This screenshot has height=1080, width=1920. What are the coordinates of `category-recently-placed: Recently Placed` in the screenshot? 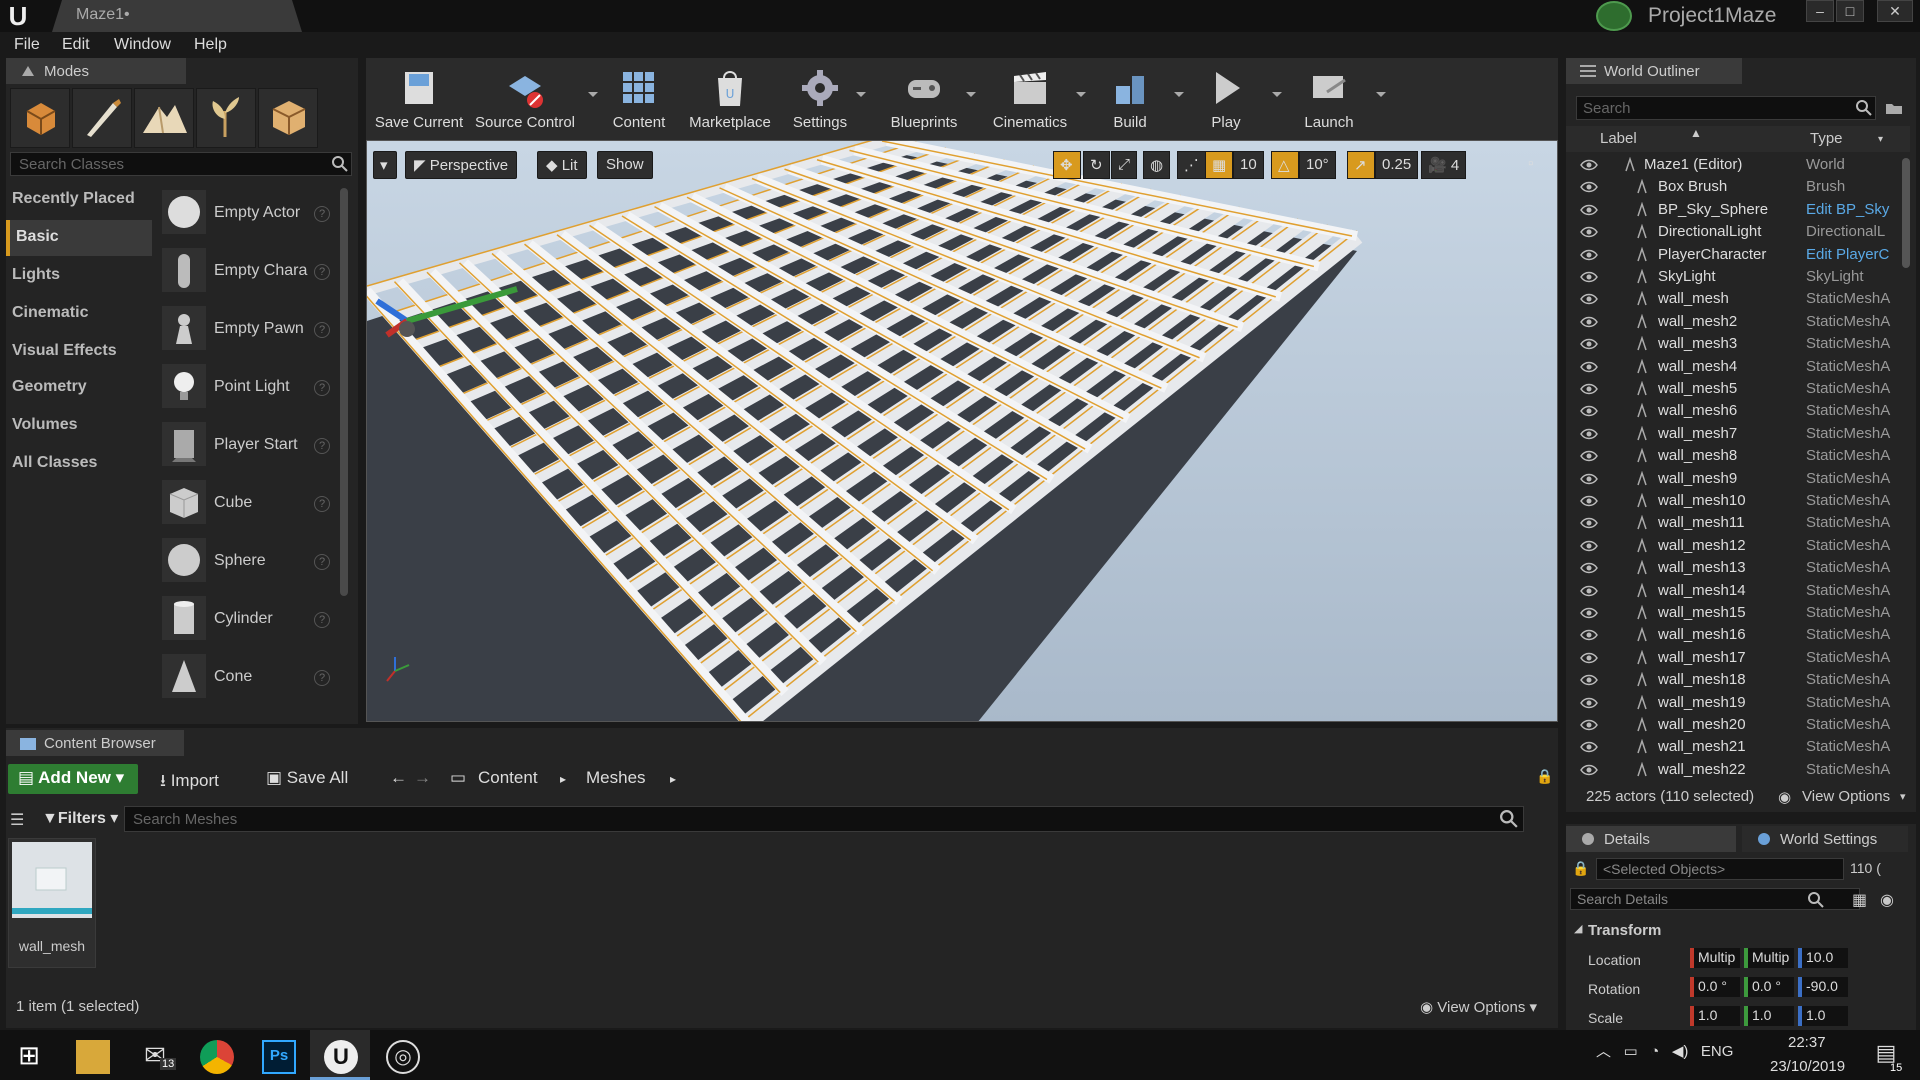 It's located at (79, 200).